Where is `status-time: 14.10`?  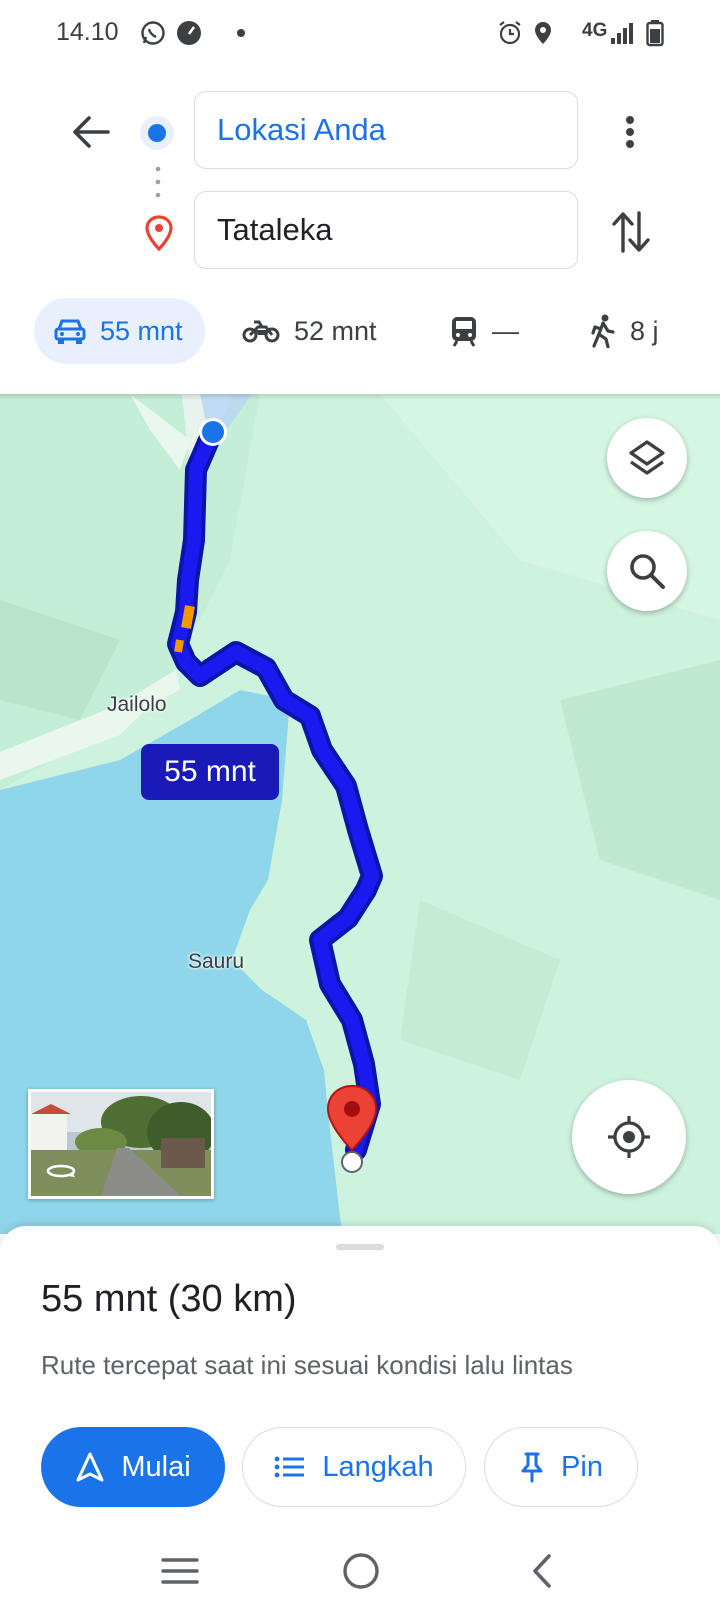 status-time: 14.10 is located at coordinates (87, 32).